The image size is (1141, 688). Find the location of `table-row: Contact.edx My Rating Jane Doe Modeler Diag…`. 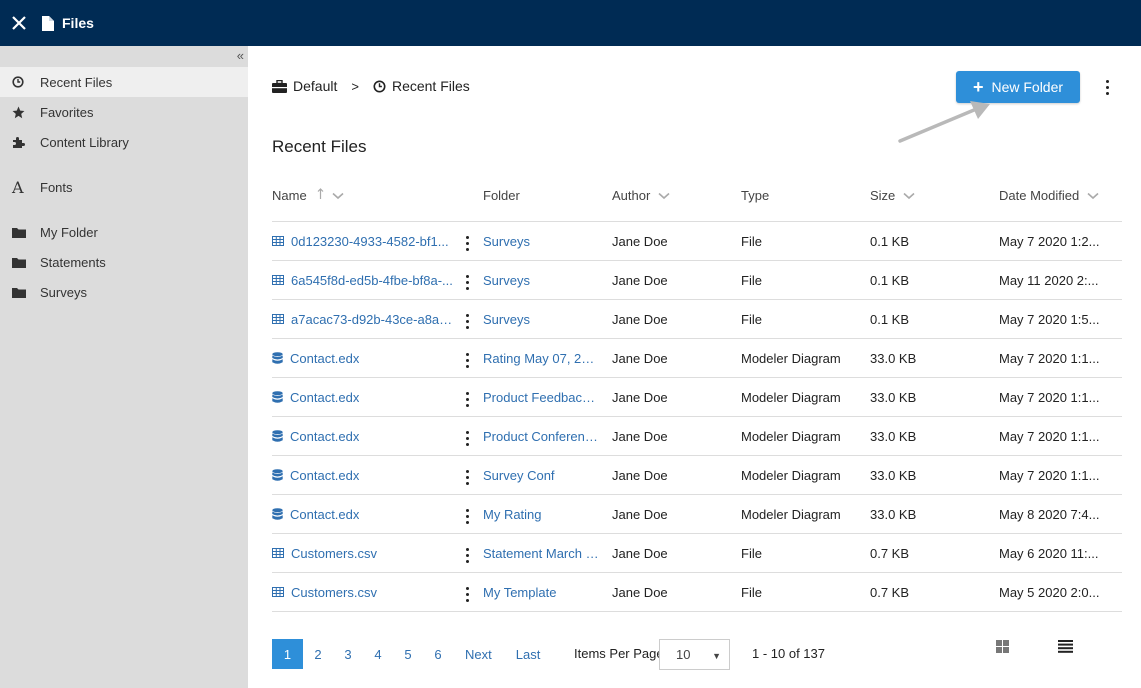

table-row: Contact.edx My Rating Jane Doe Modeler Diag… is located at coordinates (697, 514).